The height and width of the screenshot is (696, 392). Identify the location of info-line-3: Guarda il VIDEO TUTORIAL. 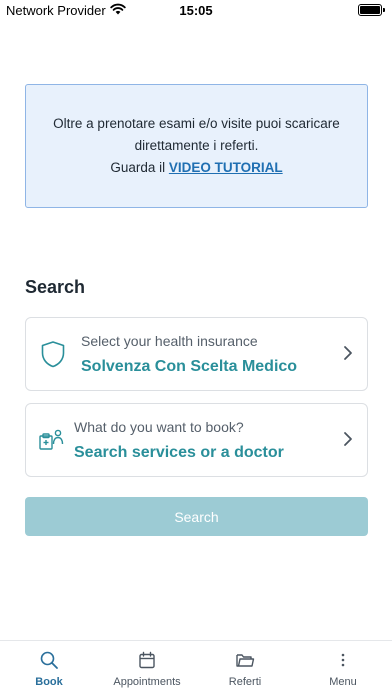
(196, 168).